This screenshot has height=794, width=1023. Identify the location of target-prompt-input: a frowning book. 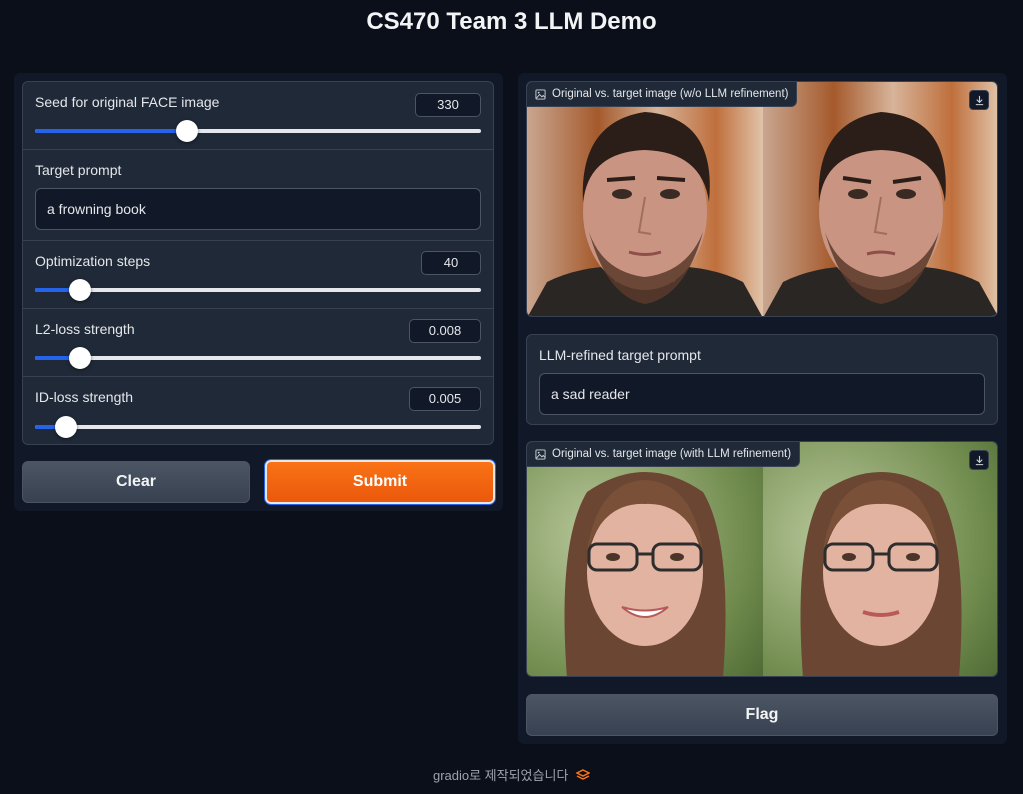
(258, 209).